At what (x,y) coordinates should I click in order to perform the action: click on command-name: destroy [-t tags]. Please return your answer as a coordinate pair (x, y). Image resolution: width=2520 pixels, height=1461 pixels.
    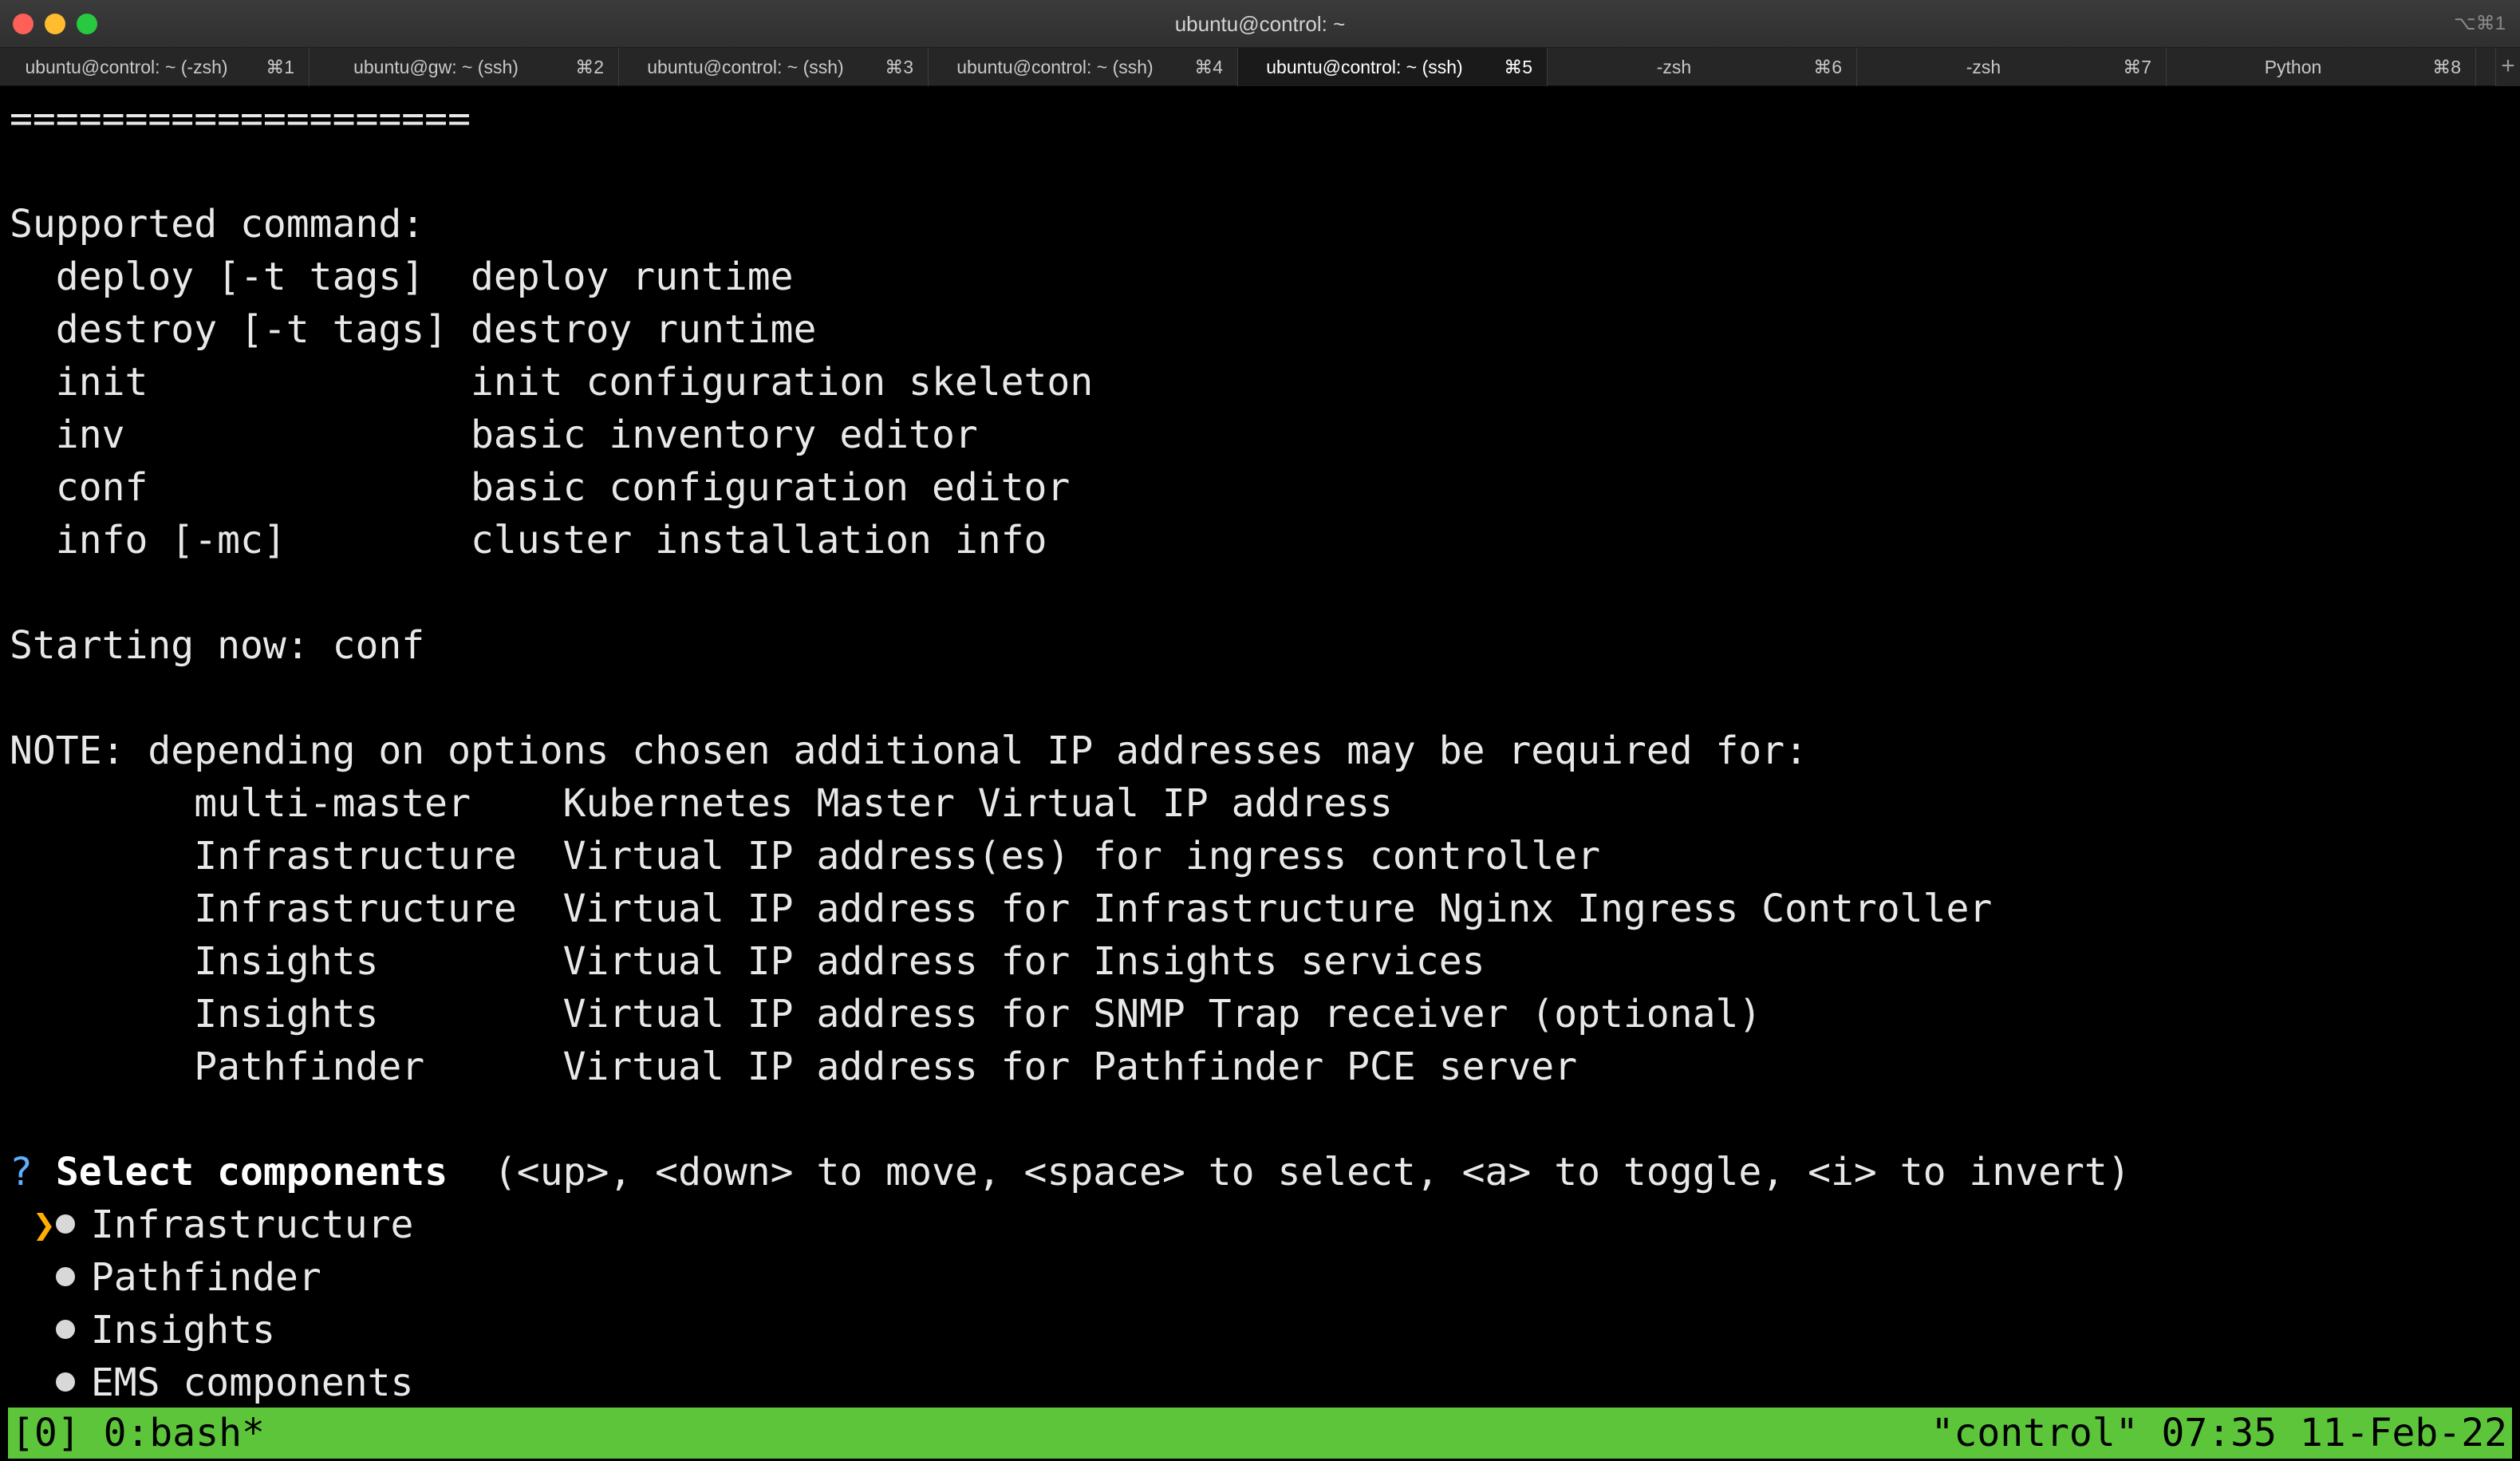
    Looking at the image, I should click on (263, 329).